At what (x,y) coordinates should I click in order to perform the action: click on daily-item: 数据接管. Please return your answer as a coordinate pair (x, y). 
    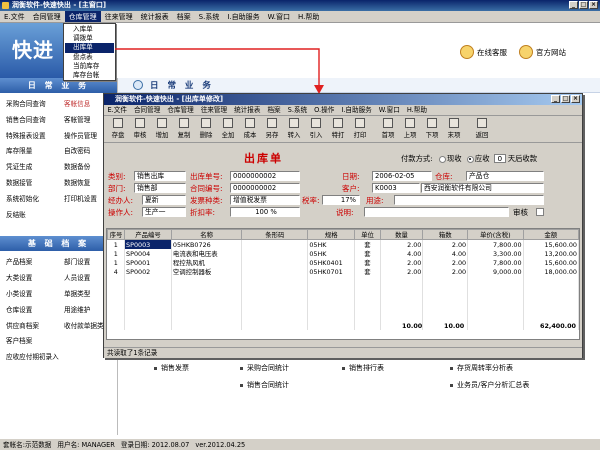
    Looking at the image, I should click on (35, 184).